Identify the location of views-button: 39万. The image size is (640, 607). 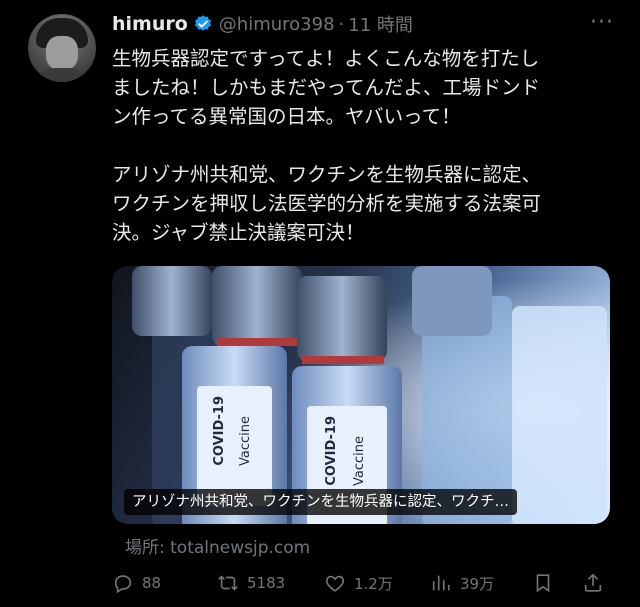
(462, 583).